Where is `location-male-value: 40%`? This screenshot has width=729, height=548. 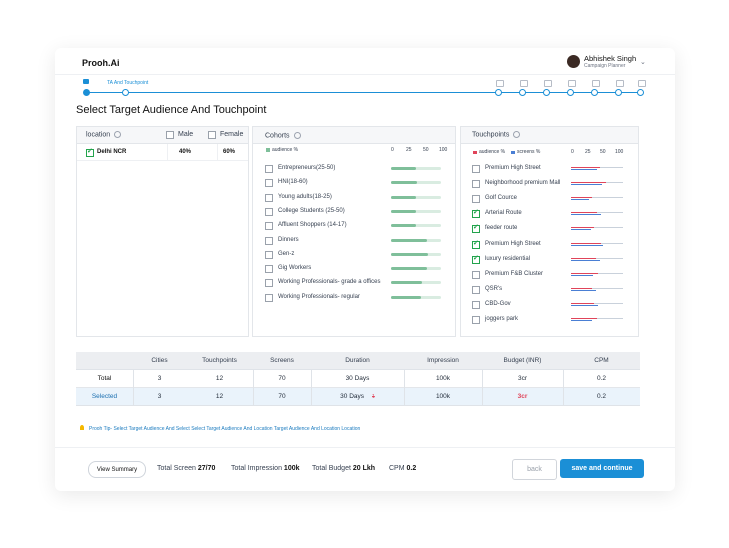 location-male-value: 40% is located at coordinates (185, 152).